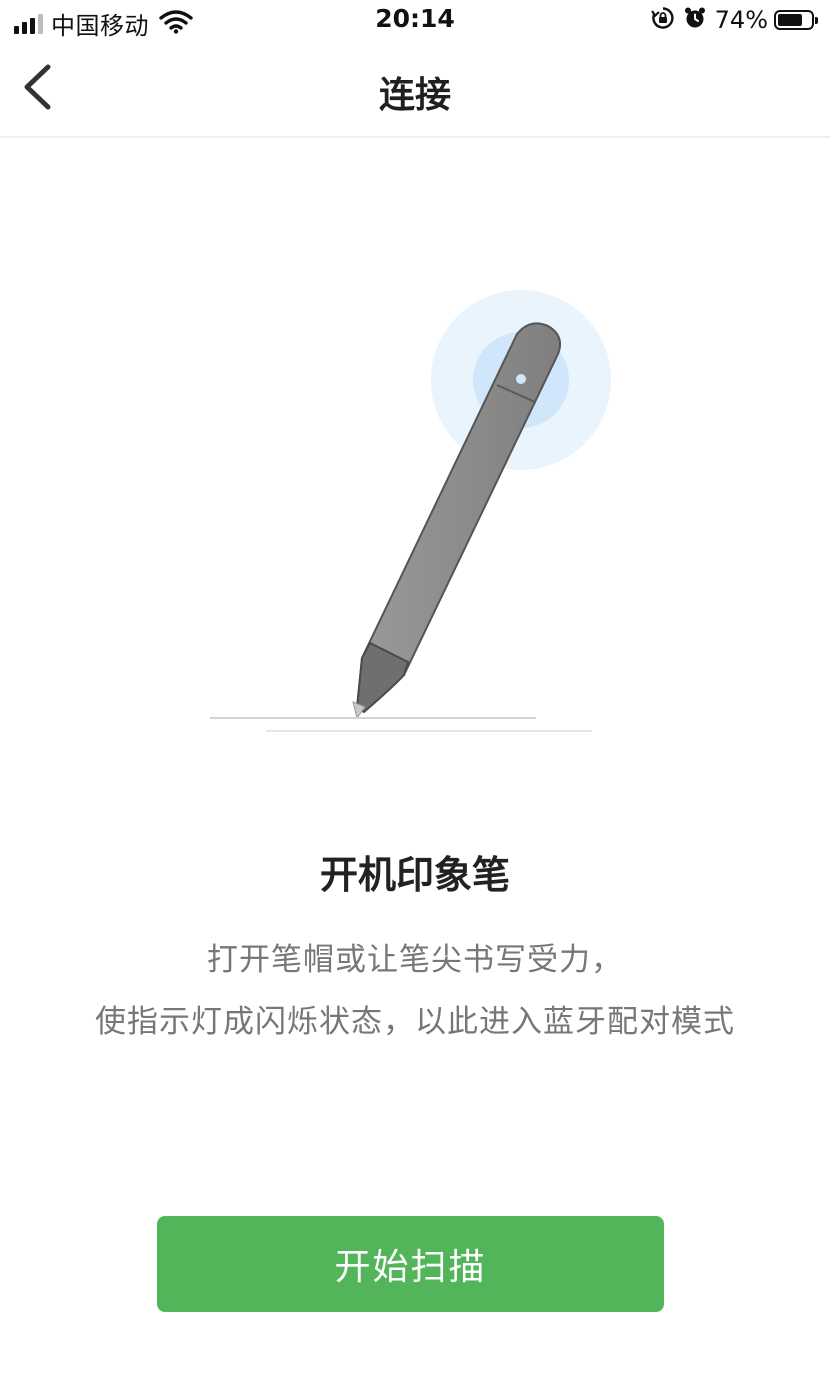 This screenshot has width=830, height=1384. Describe the element at coordinates (415, 1022) in the screenshot. I see `instruction-line-2: 使指示灯成闪烁状态，以此进入蓝牙配对模式` at that location.